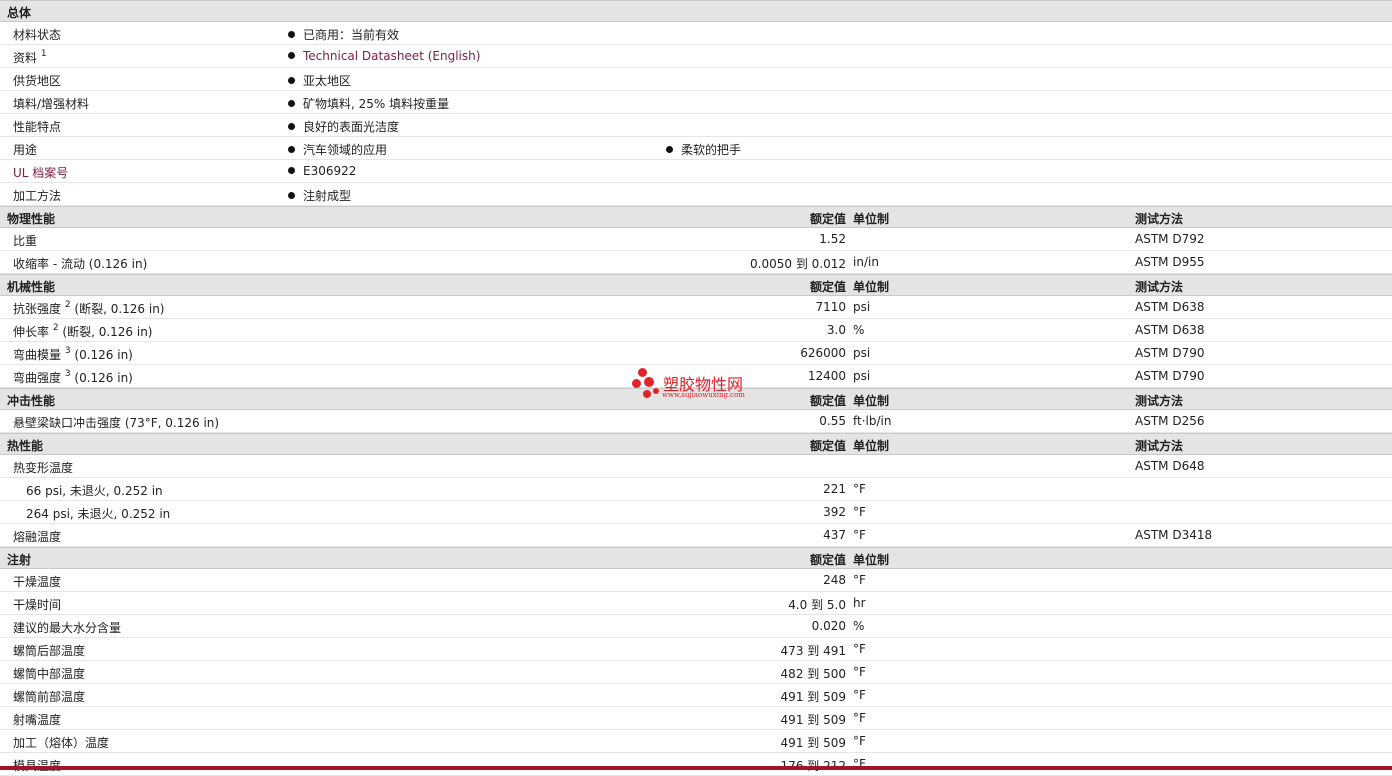  Describe the element at coordinates (37, 195) in the screenshot. I see `row-label: 加工方法` at that location.